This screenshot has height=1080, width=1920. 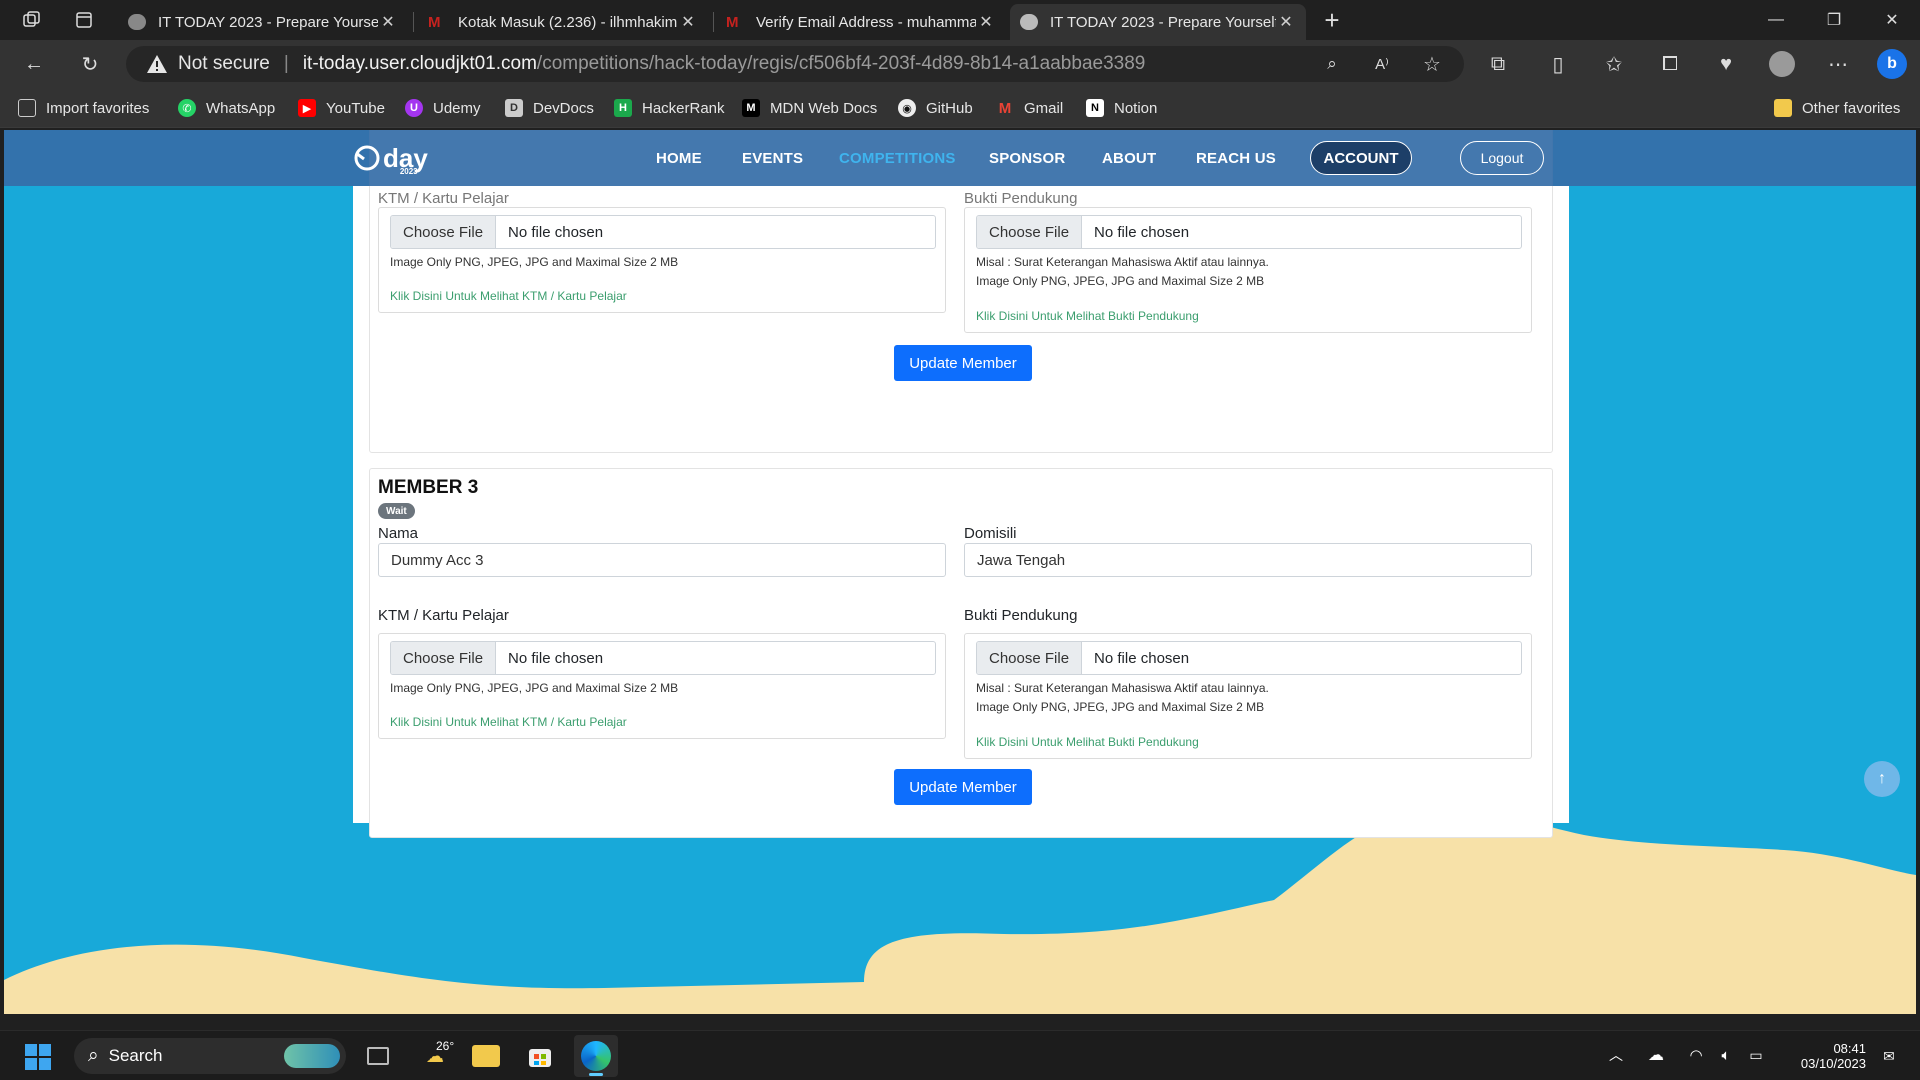 What do you see at coordinates (27, 108) in the screenshot?
I see `import-icon` at bounding box center [27, 108].